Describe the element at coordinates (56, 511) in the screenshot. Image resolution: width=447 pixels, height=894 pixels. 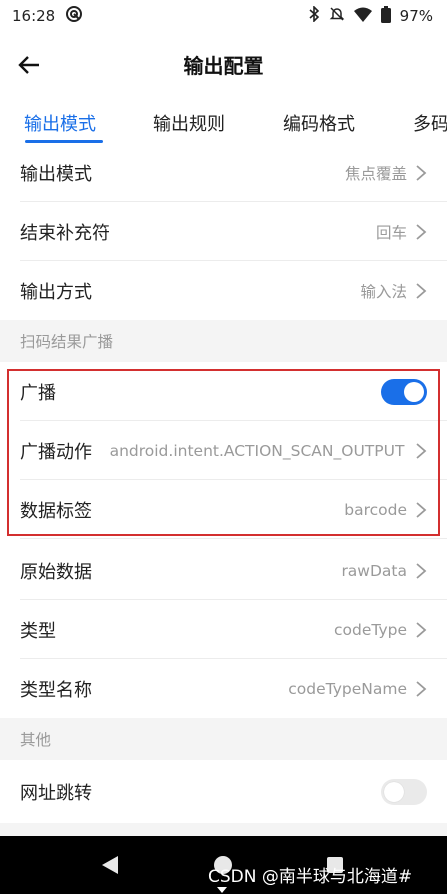
I see `row-label: 数据标签` at that location.